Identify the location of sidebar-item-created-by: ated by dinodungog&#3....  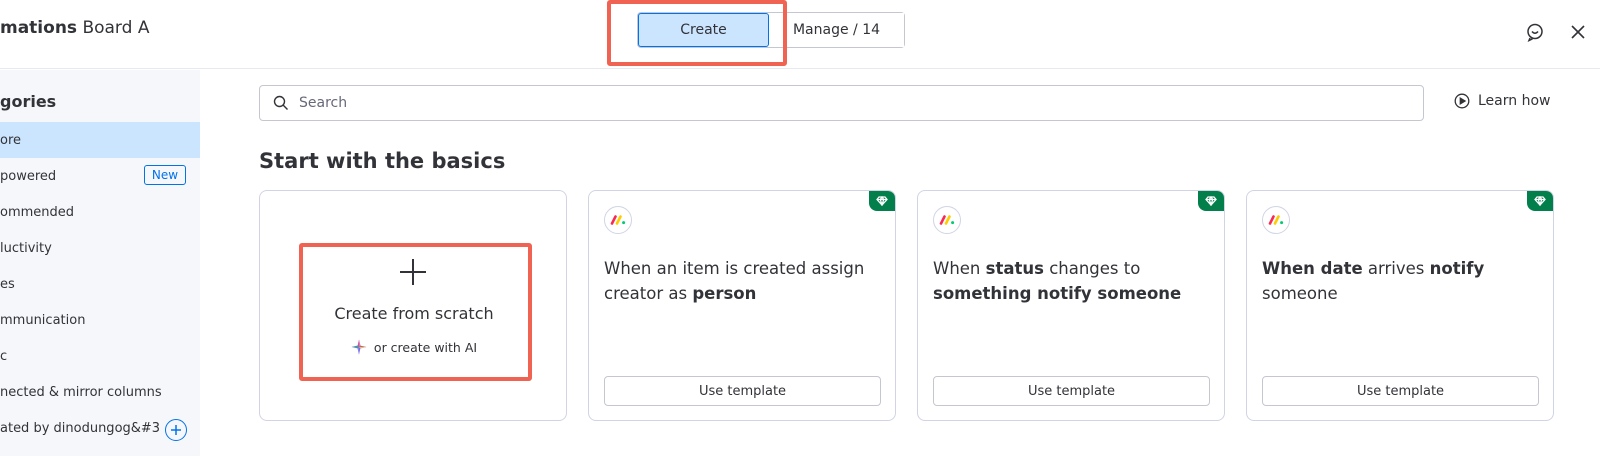
(80, 428).